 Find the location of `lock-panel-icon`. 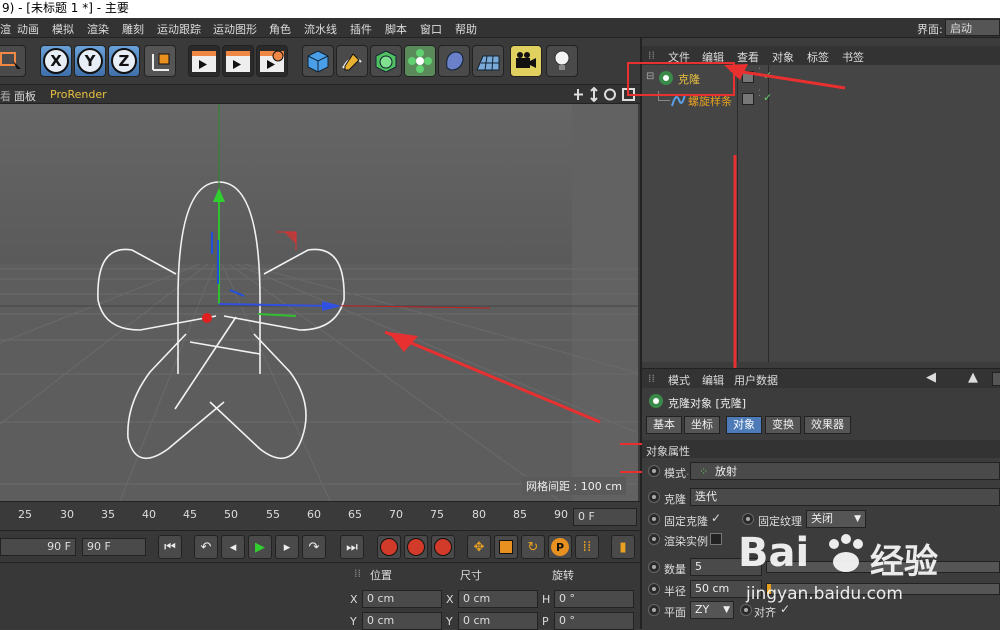

lock-panel-icon is located at coordinates (996, 379).